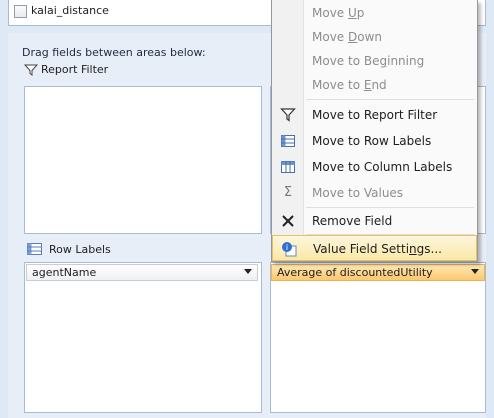 The width and height of the screenshot is (494, 418). What do you see at coordinates (288, 221) in the screenshot?
I see `close-icon` at bounding box center [288, 221].